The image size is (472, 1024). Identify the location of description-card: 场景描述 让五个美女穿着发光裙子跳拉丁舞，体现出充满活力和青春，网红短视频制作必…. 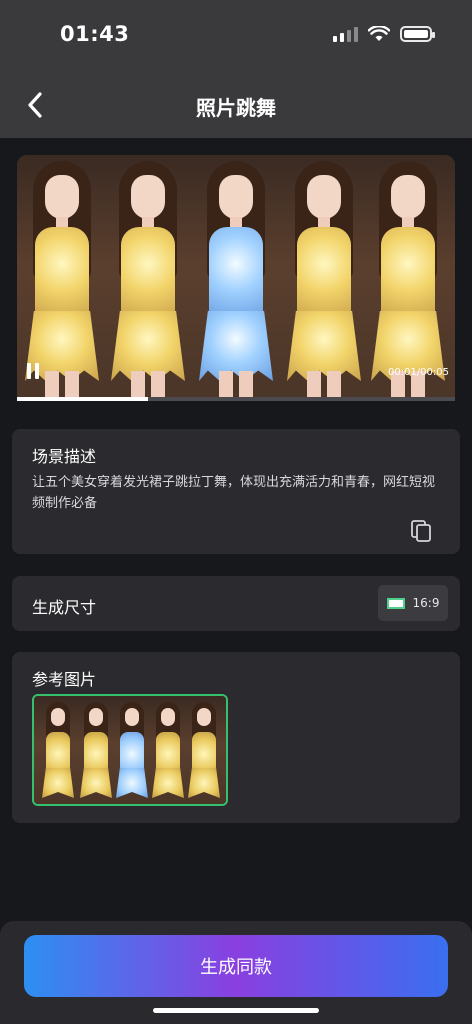
(236, 491).